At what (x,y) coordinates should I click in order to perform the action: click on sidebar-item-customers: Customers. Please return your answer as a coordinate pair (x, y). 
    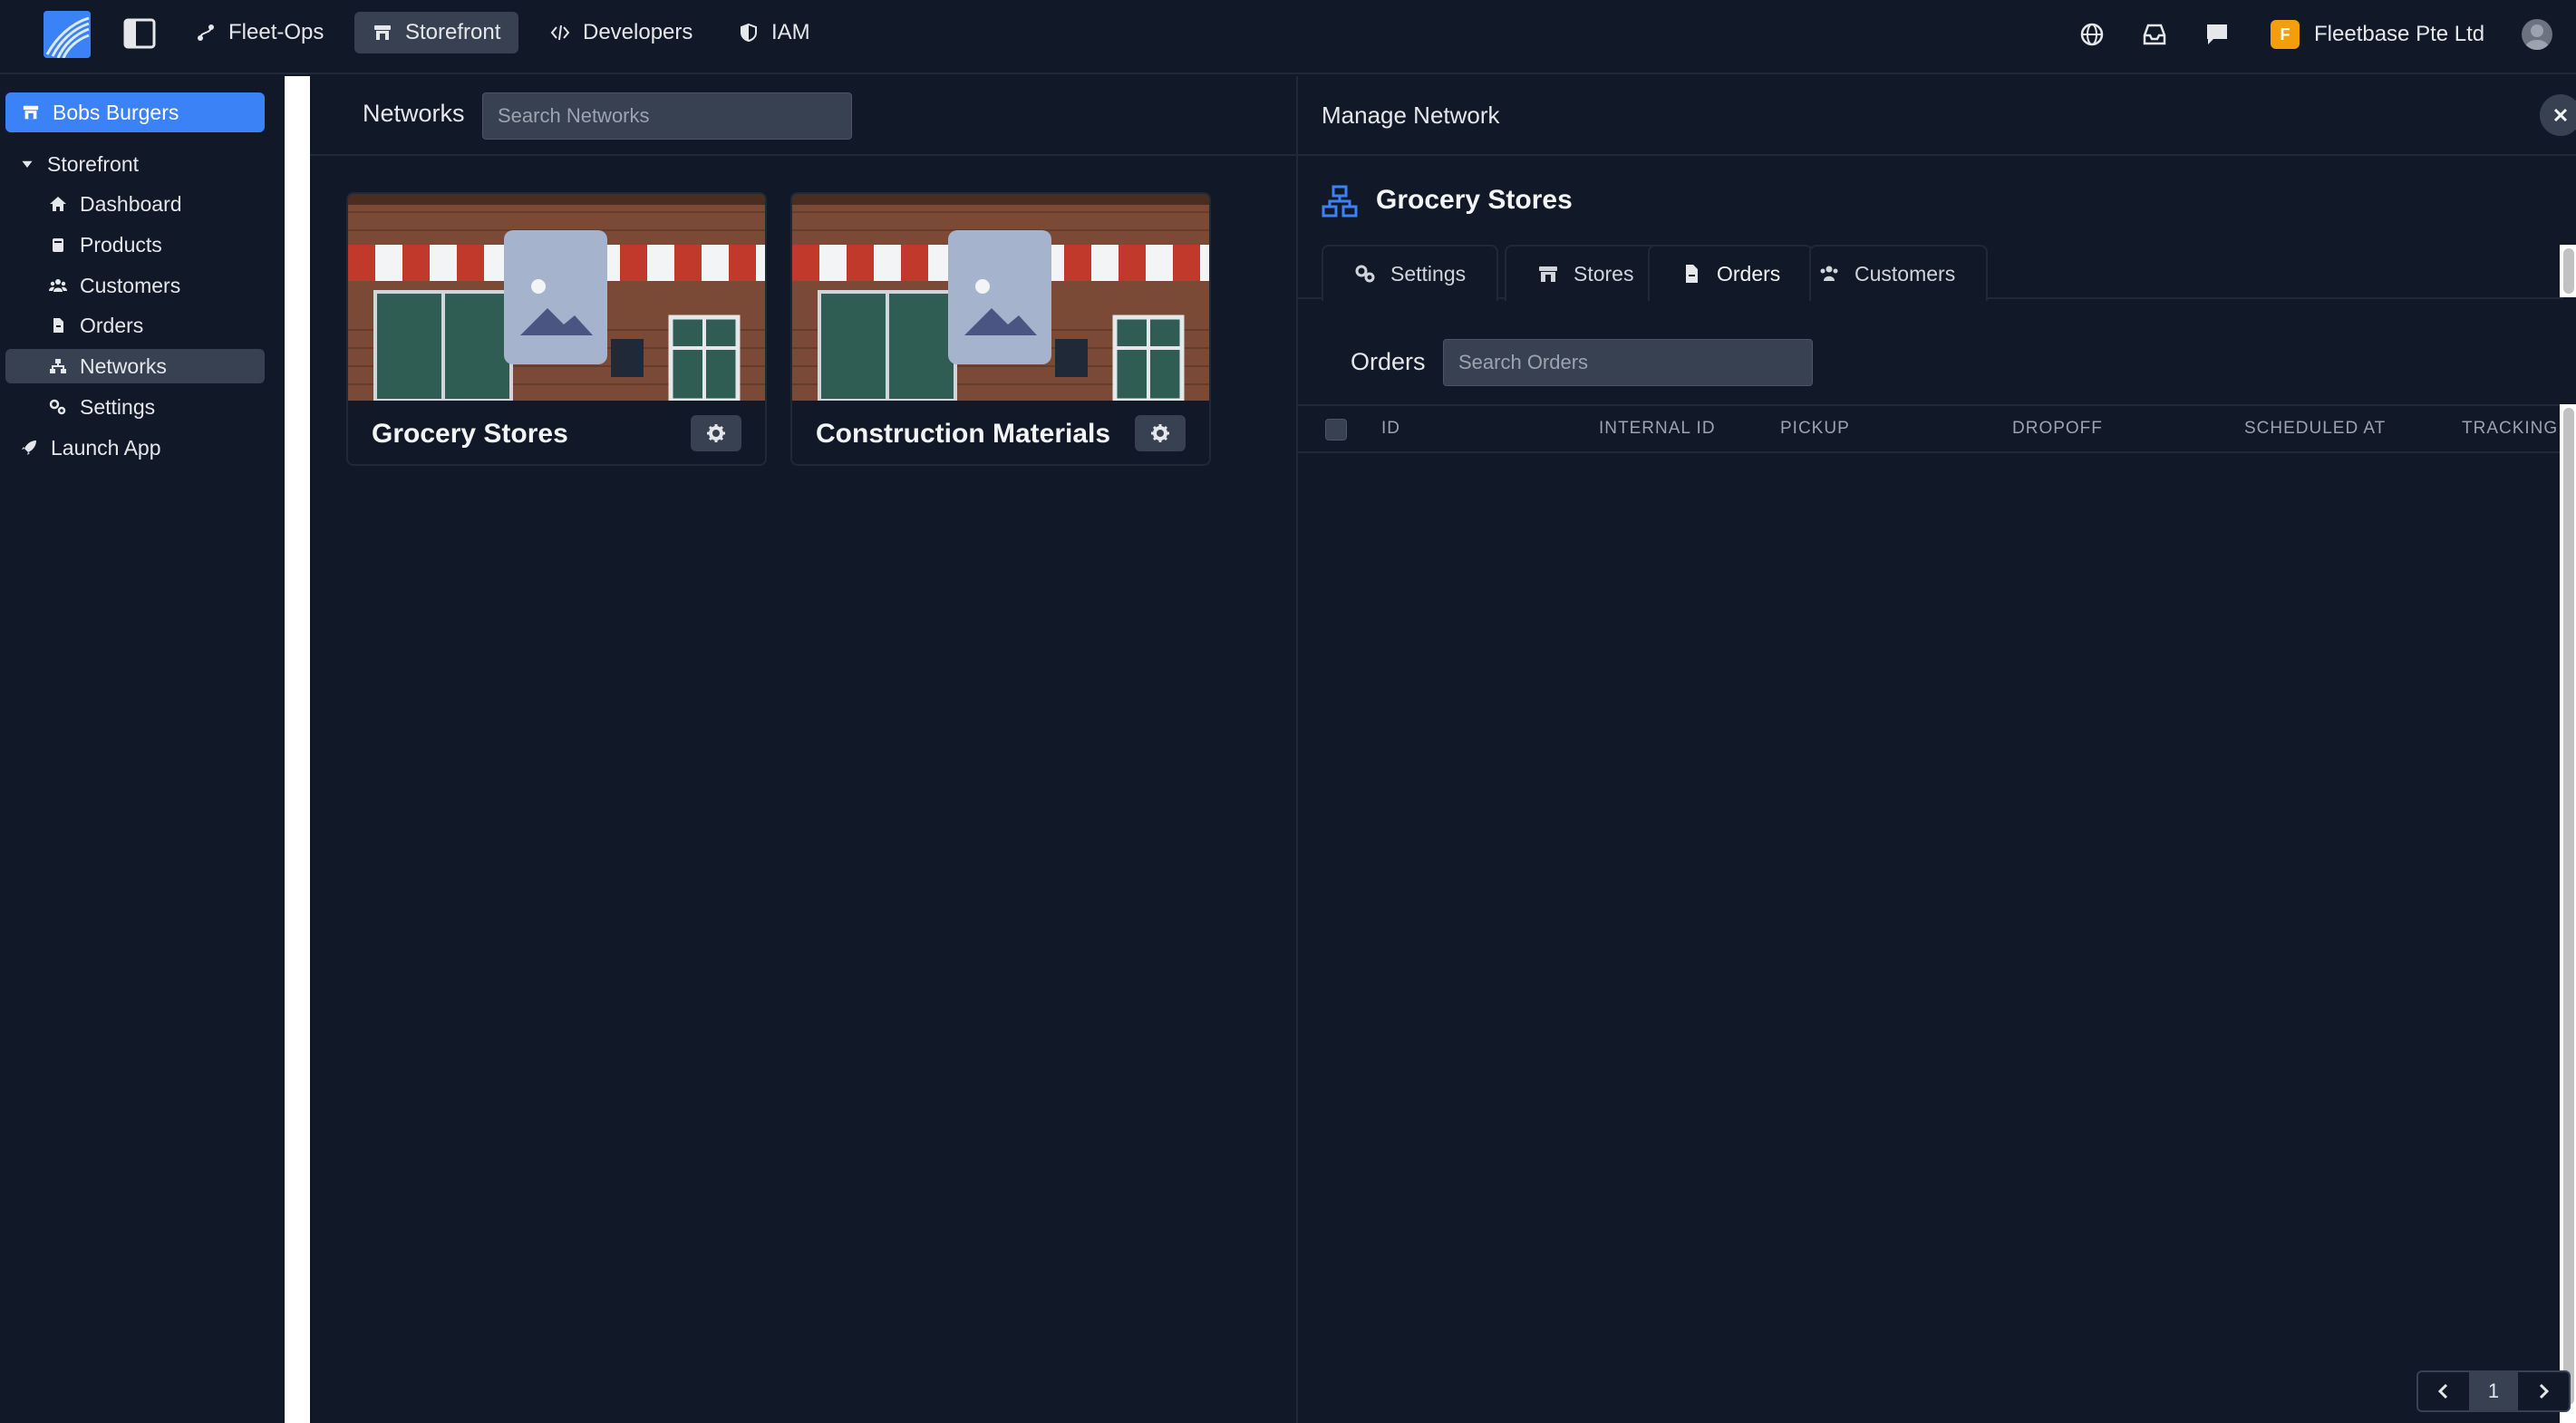
    Looking at the image, I should click on (114, 285).